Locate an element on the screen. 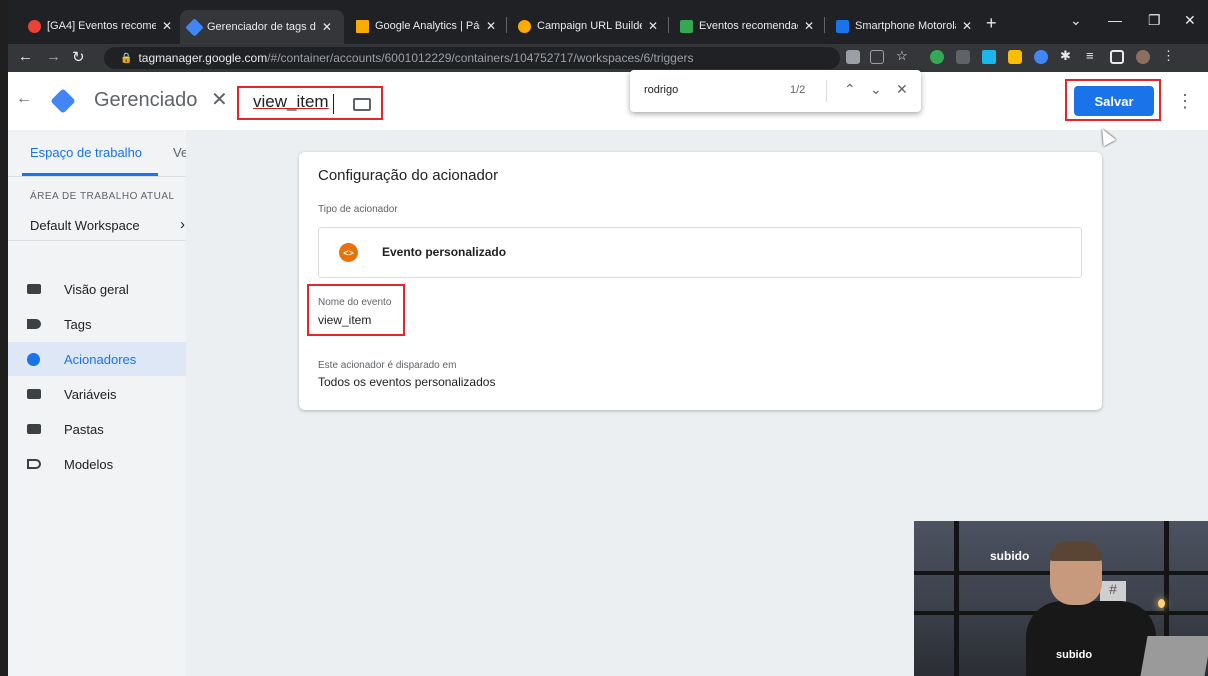  browser-tab: Google Analytics | Pág ✕ is located at coordinates (426, 26).